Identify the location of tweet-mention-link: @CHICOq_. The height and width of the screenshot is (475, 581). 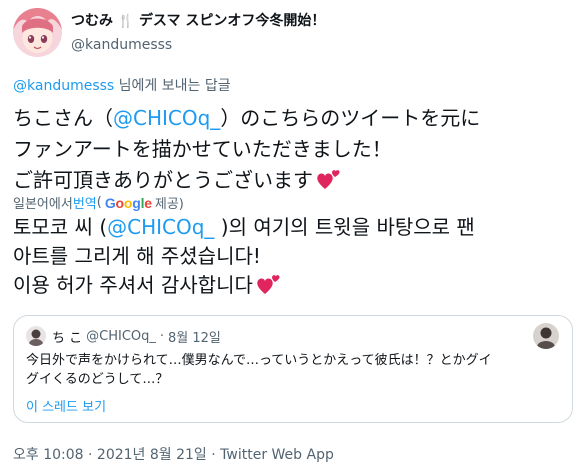
(166, 118).